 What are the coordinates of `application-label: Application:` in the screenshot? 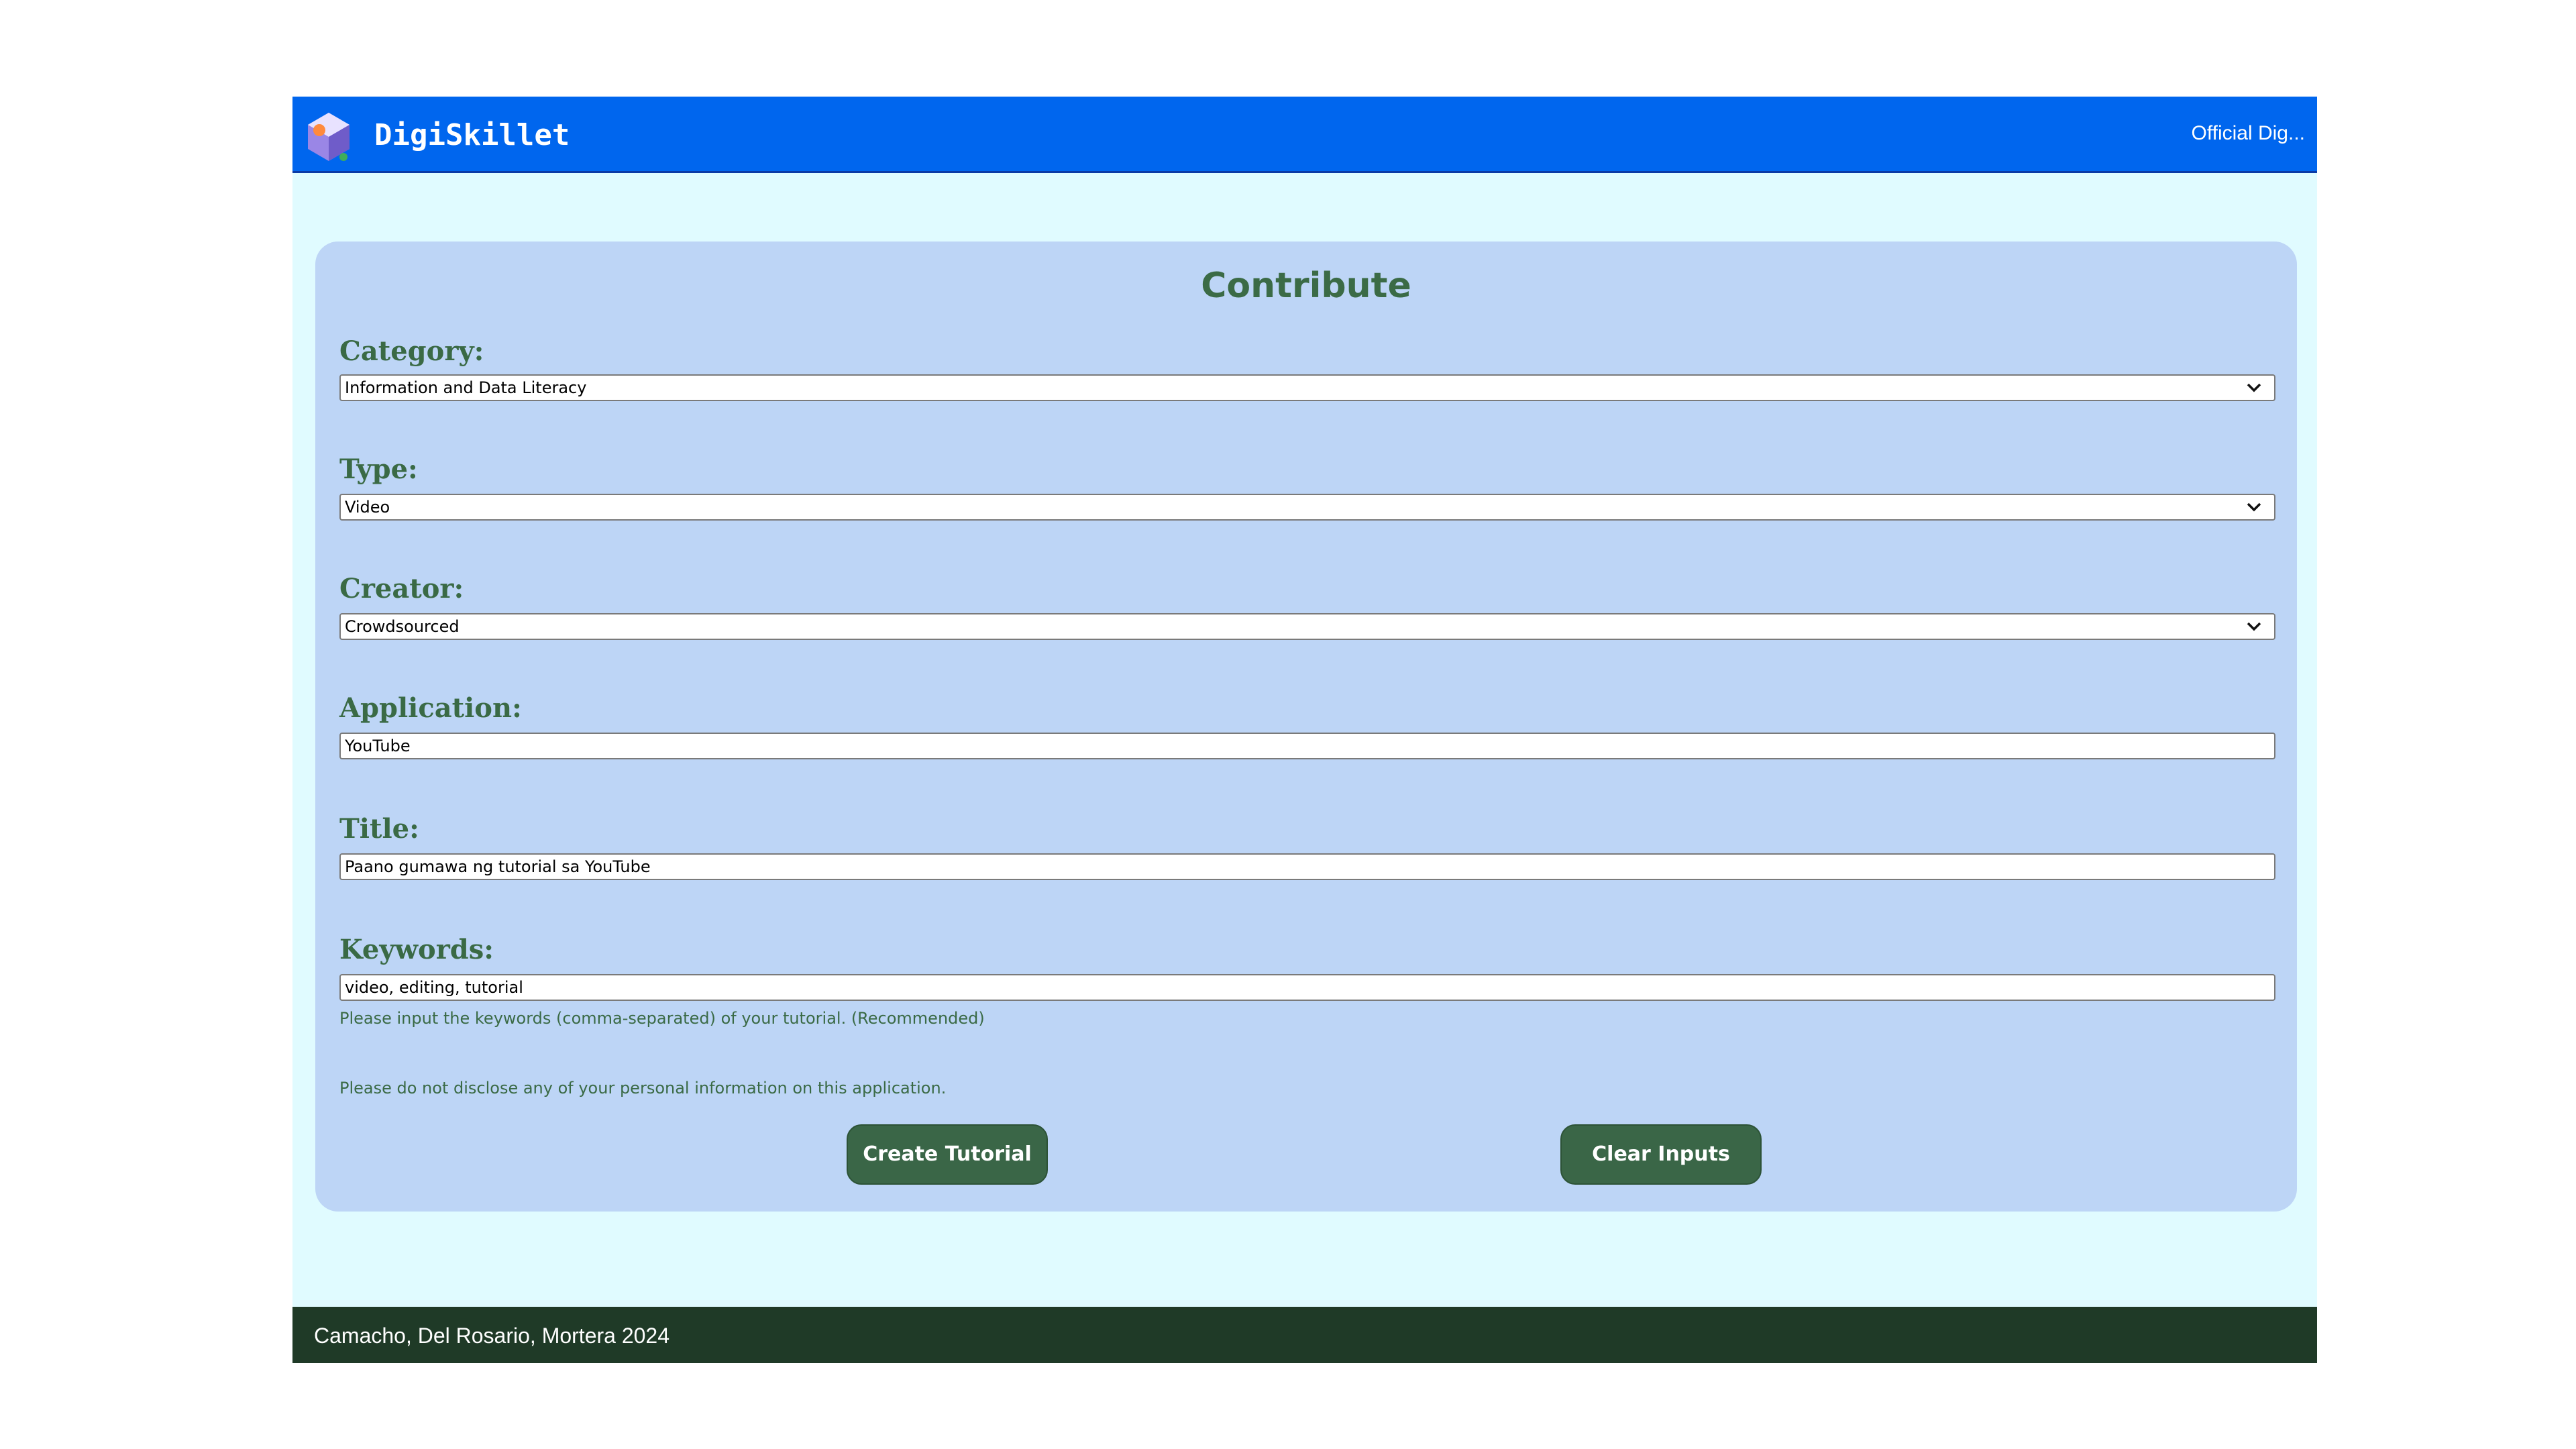 It's located at (430, 708).